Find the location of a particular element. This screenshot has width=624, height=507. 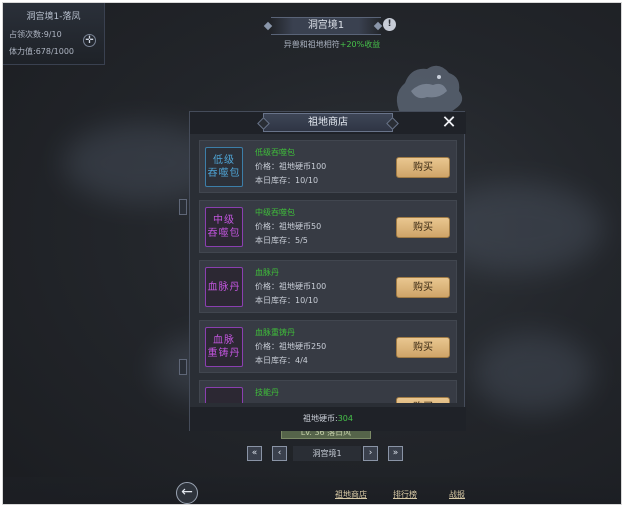

realm-title: 洞宫境1 is located at coordinates (326, 26).